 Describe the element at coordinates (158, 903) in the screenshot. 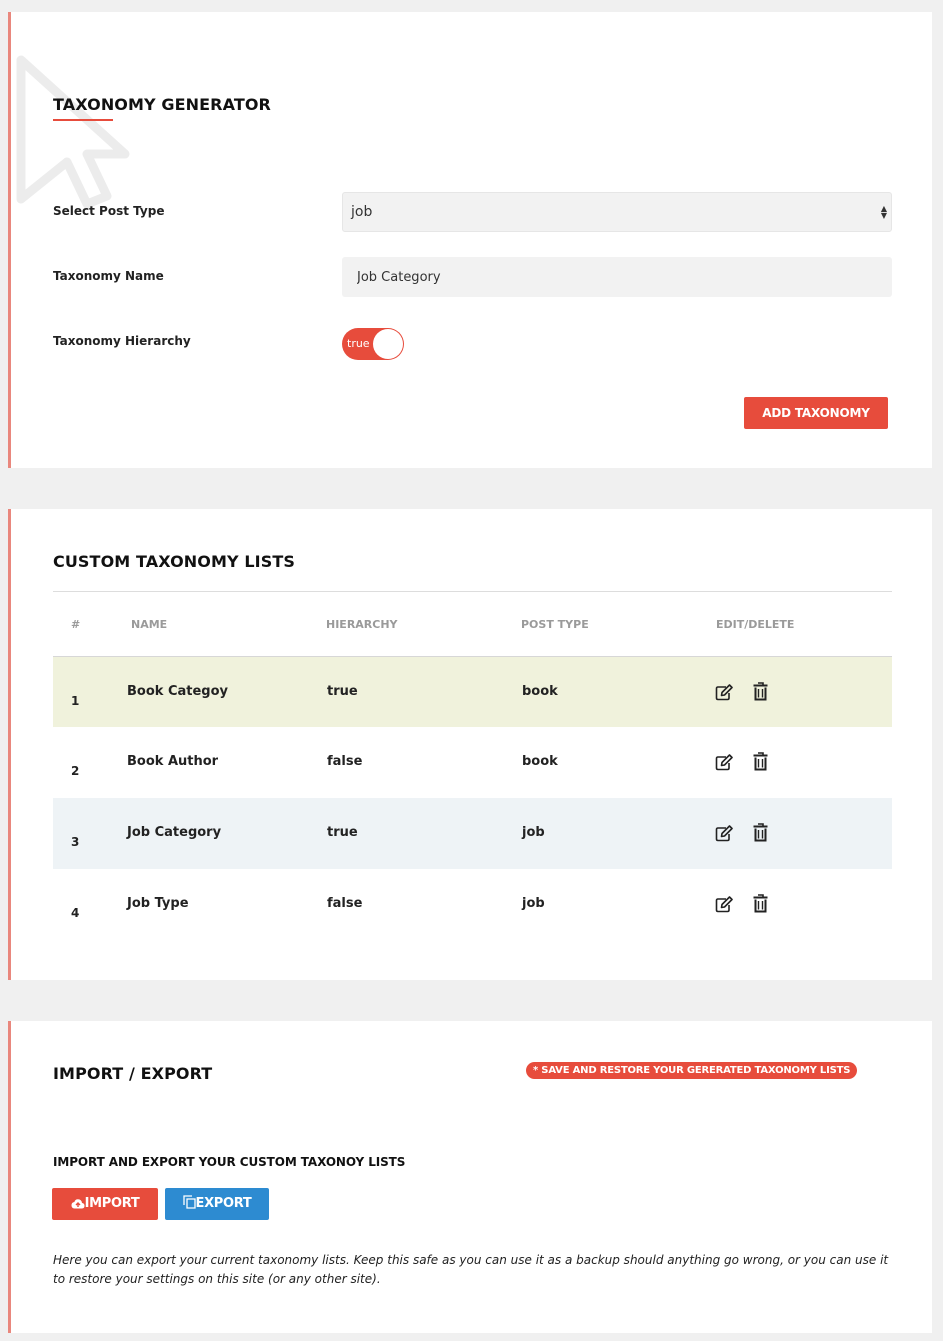

I see `row-name: Job Type` at that location.